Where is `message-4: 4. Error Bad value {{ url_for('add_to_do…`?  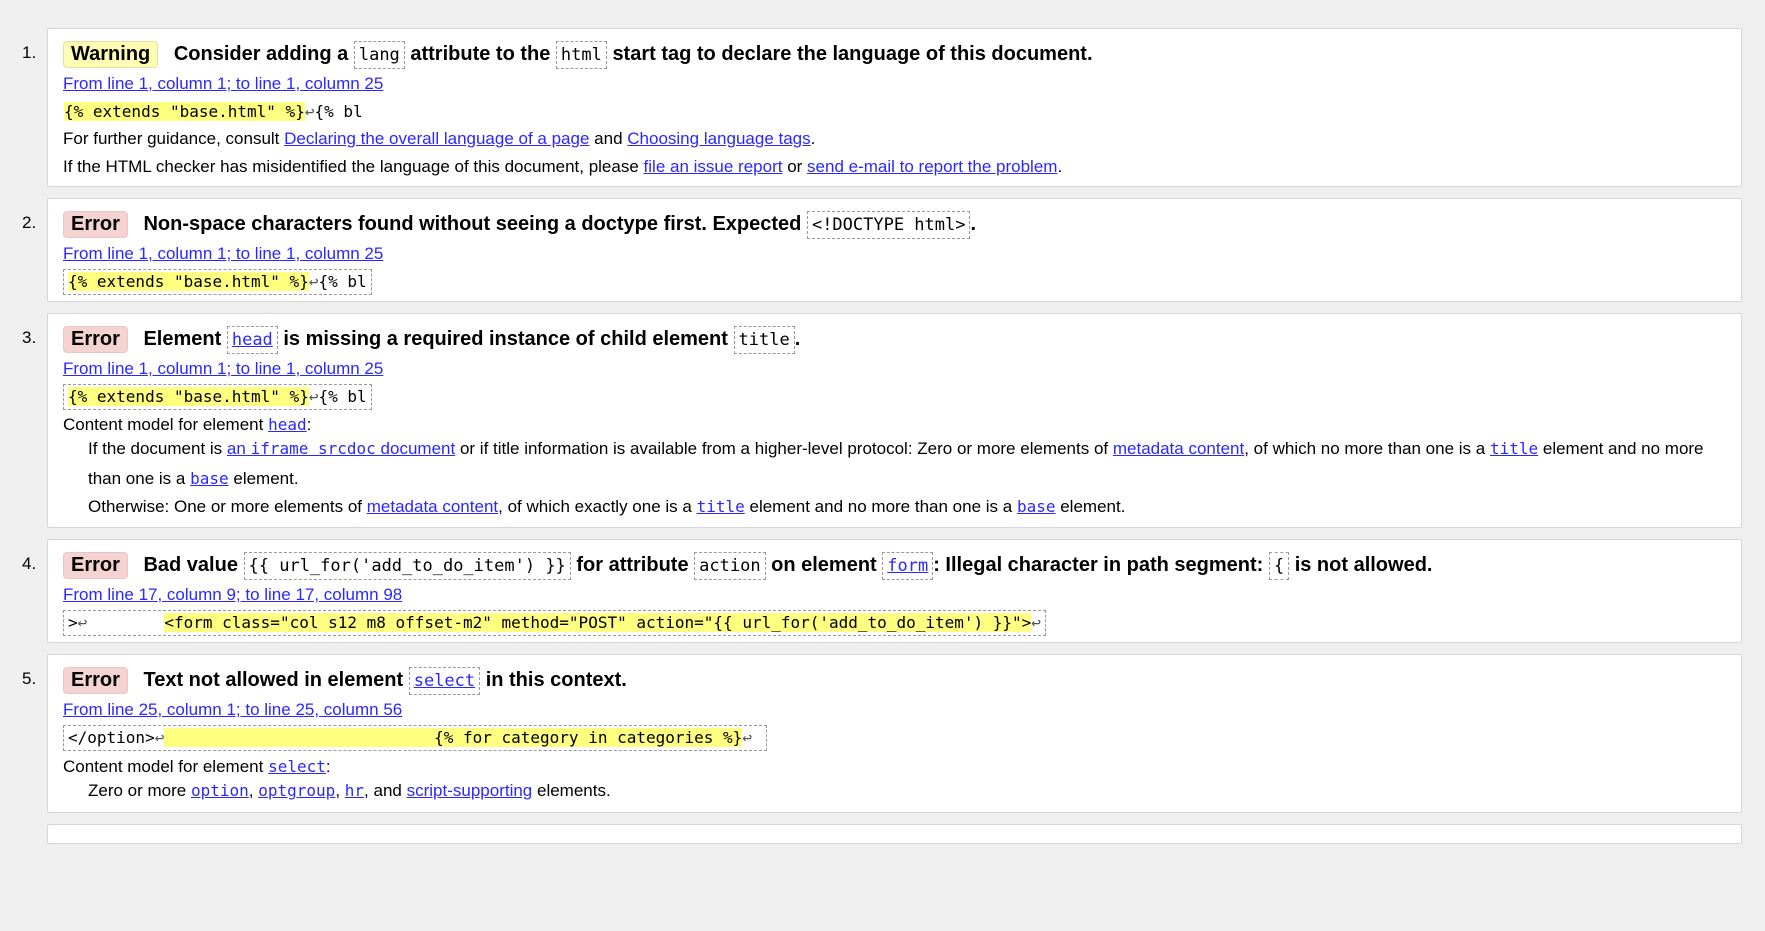 message-4: 4. Error Bad value {{ url_for('add_to_do… is located at coordinates (882, 591).